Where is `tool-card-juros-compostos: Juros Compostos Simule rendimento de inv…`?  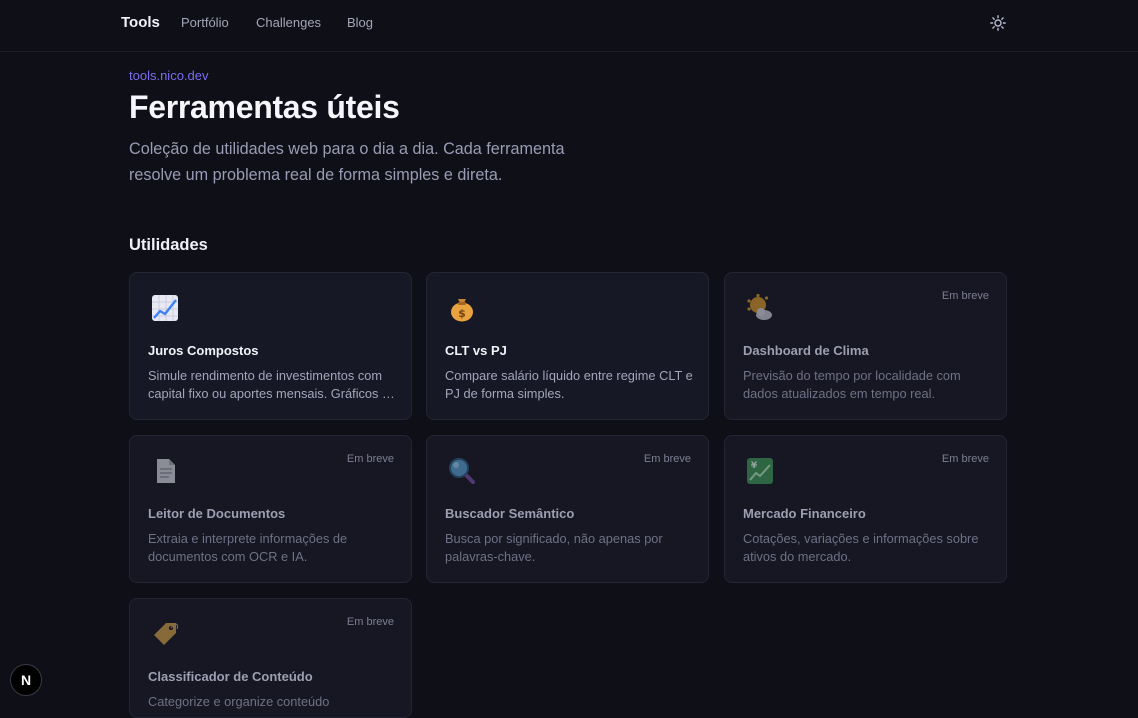 tool-card-juros-compostos: Juros Compostos Simule rendimento de inv… is located at coordinates (270, 346).